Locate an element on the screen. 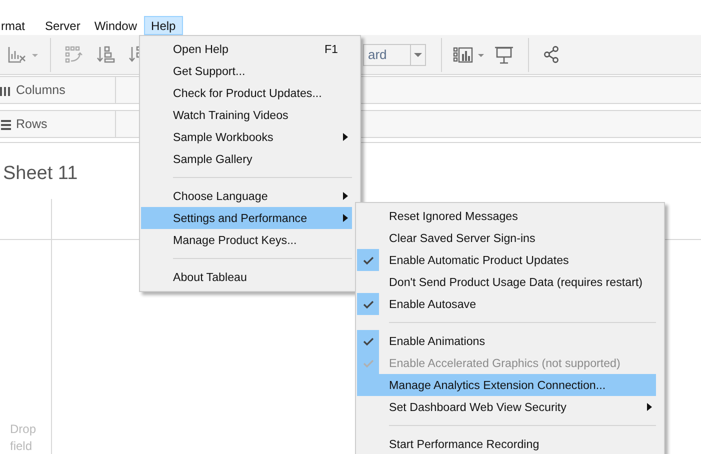 This screenshot has width=701, height=454. menu-item: Start Performance Recording is located at coordinates (506, 443).